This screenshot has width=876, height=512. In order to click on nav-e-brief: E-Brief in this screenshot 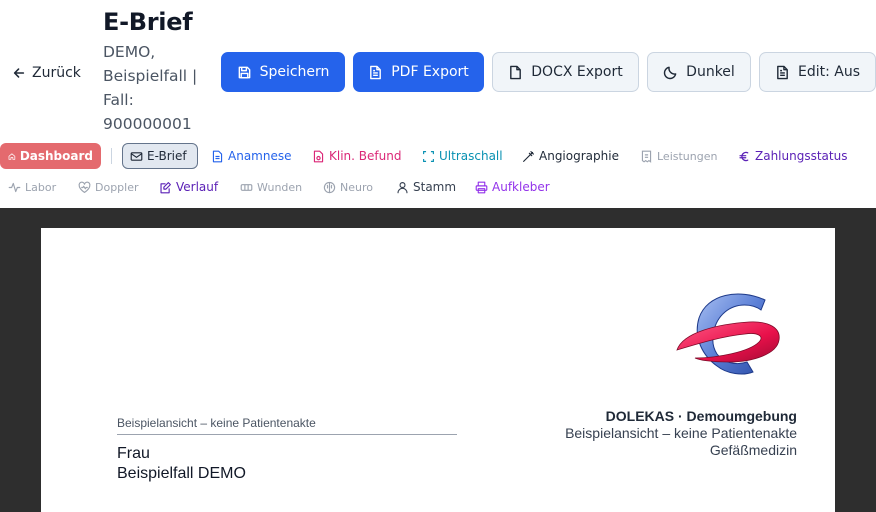, I will do `click(160, 156)`.